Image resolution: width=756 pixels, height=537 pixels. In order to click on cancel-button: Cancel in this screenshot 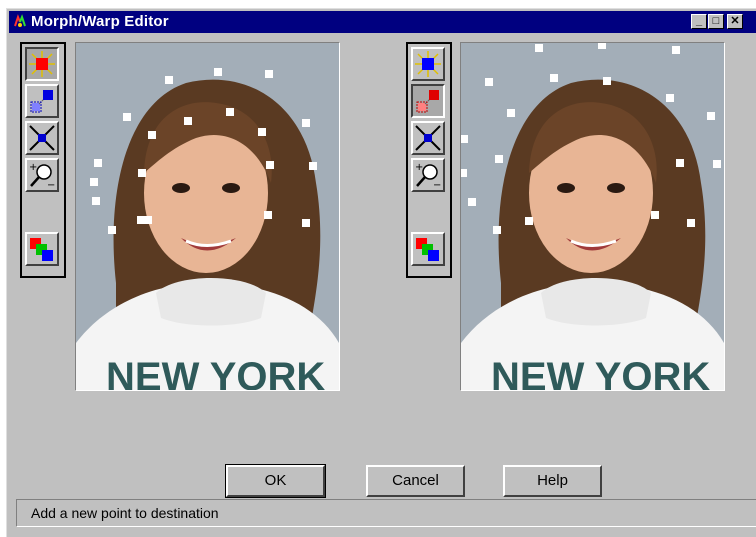, I will do `click(415, 481)`.